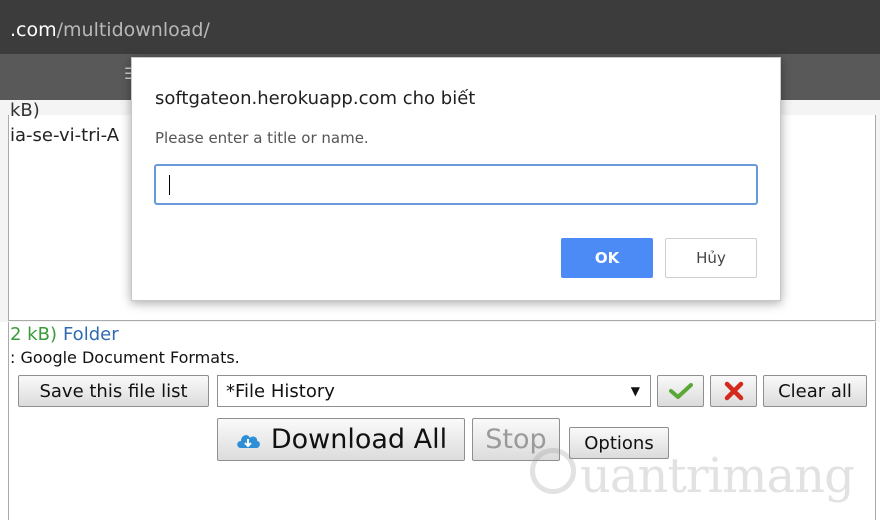 The image size is (880, 520). What do you see at coordinates (91, 334) in the screenshot?
I see `folder-link: Folder` at bounding box center [91, 334].